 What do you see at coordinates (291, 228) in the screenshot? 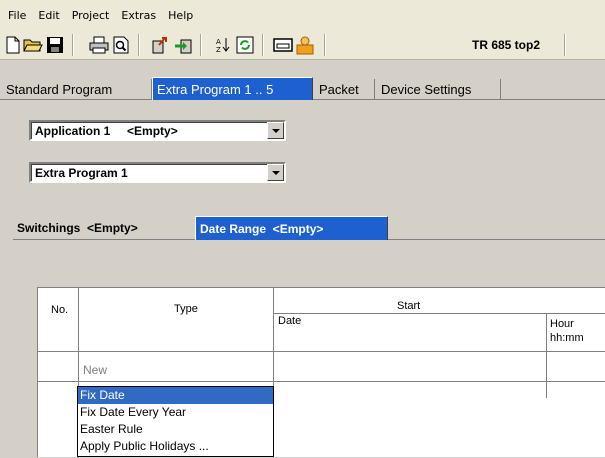
I see `tab-date-range: Date Range <Empty>` at bounding box center [291, 228].